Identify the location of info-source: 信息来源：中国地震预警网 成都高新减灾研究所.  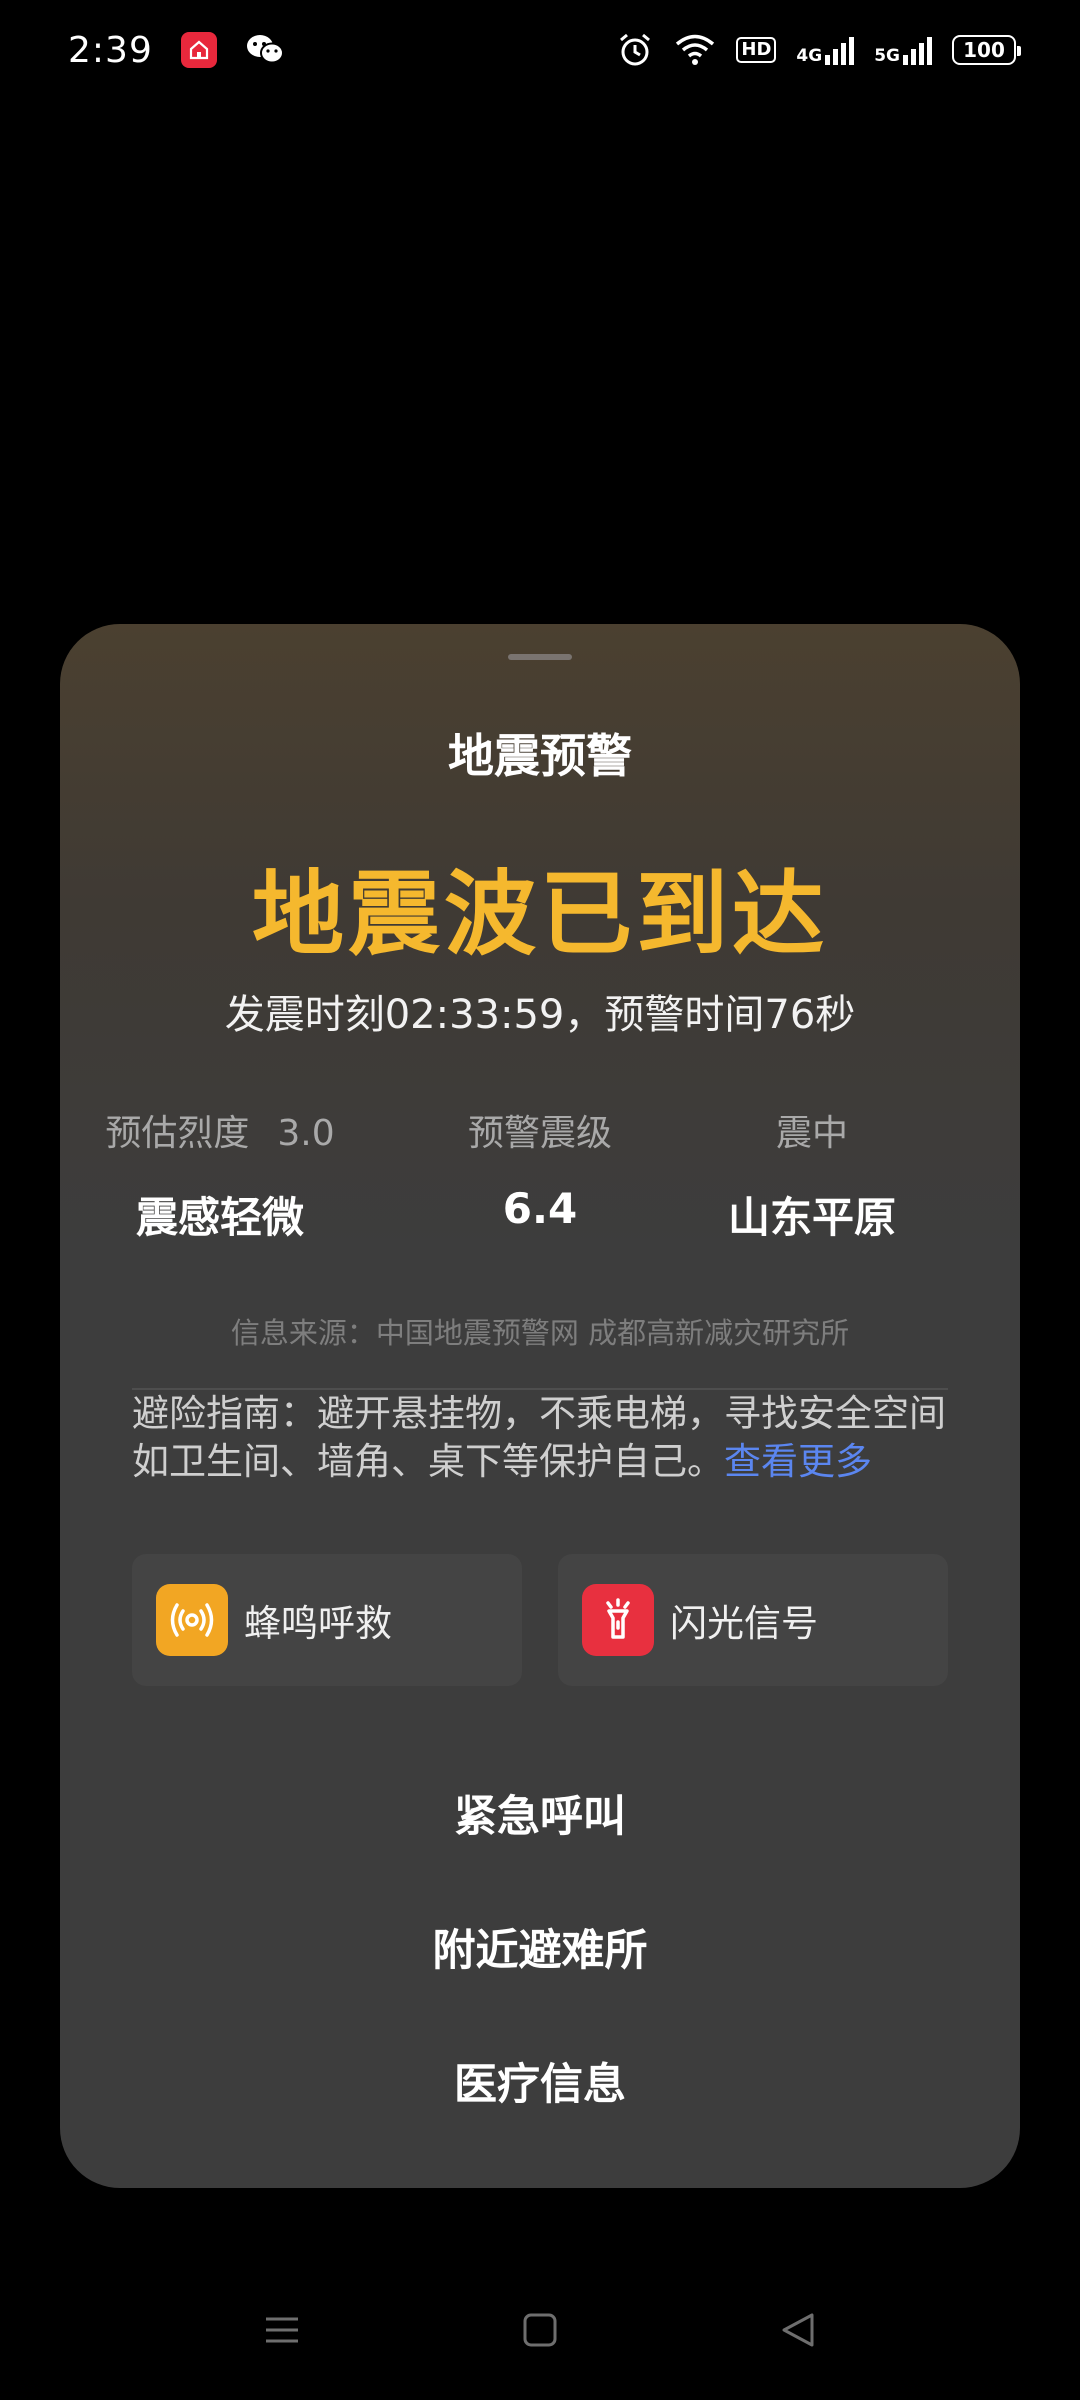
(540, 1333).